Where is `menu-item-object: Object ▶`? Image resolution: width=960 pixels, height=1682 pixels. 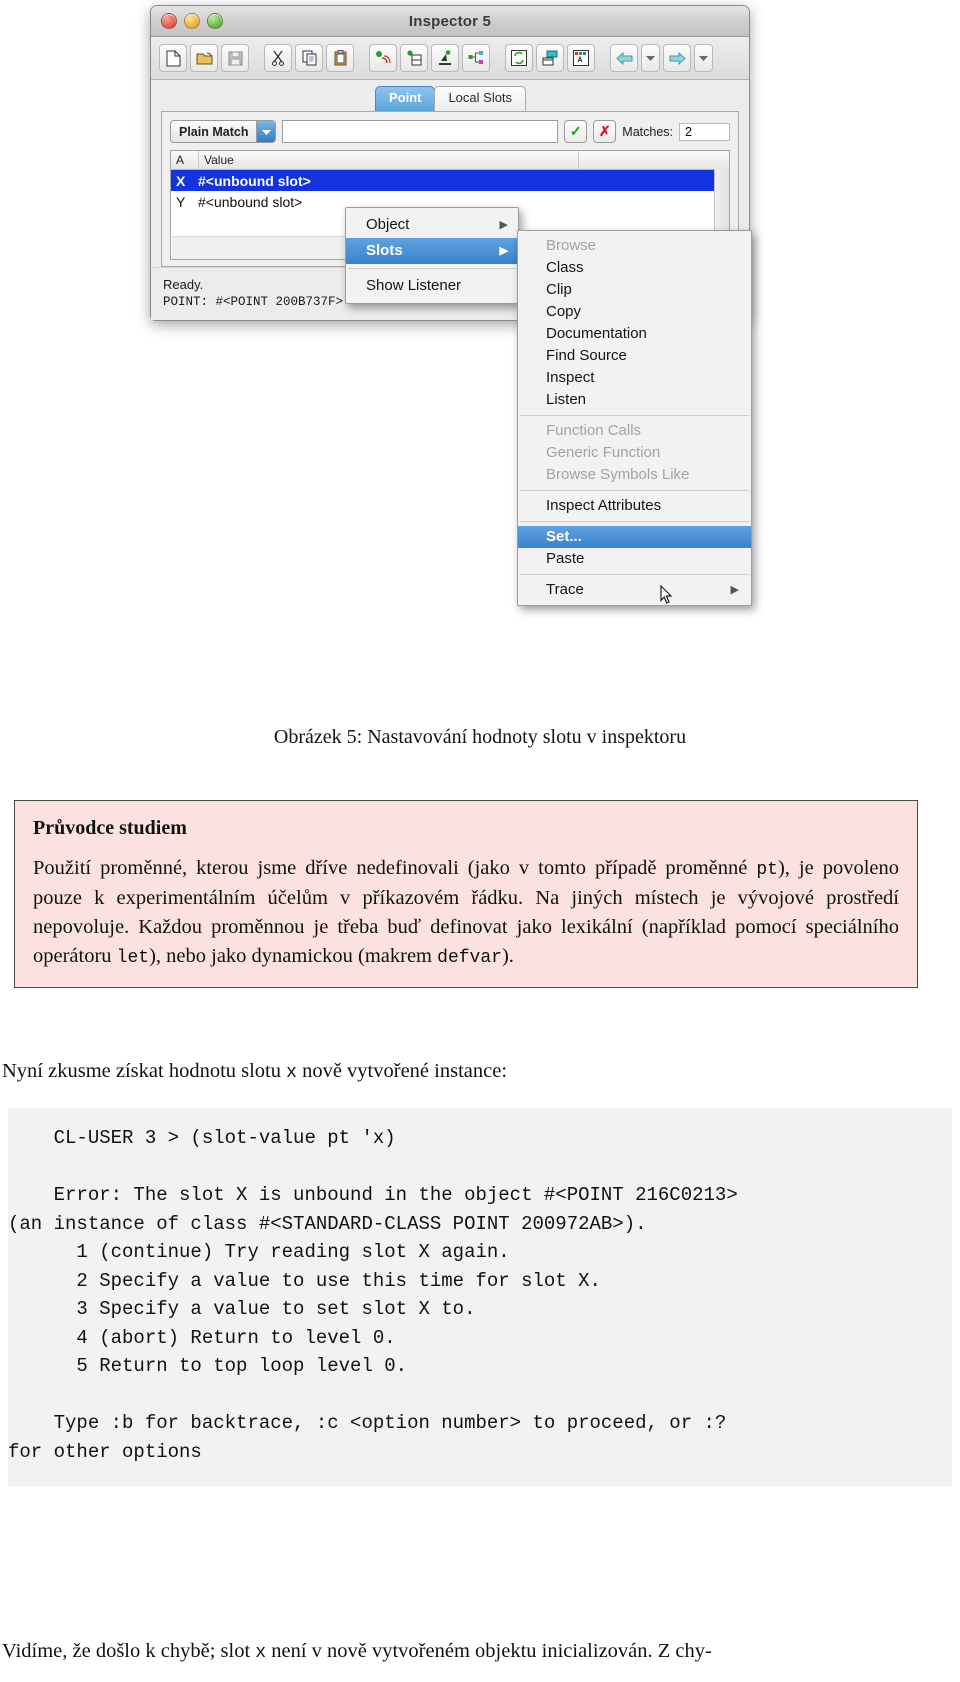 menu-item-object: Object ▶ is located at coordinates (432, 225).